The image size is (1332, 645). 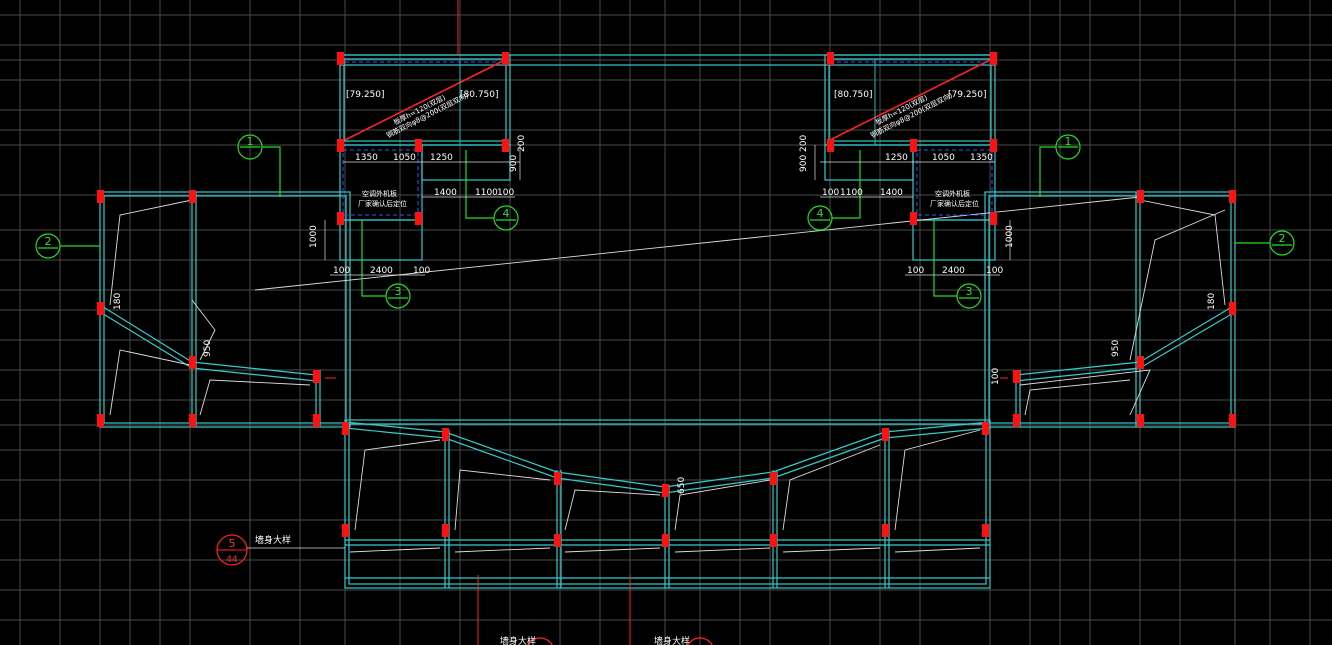 I want to click on detail-text: 墙身大样, so click(x=273, y=540).